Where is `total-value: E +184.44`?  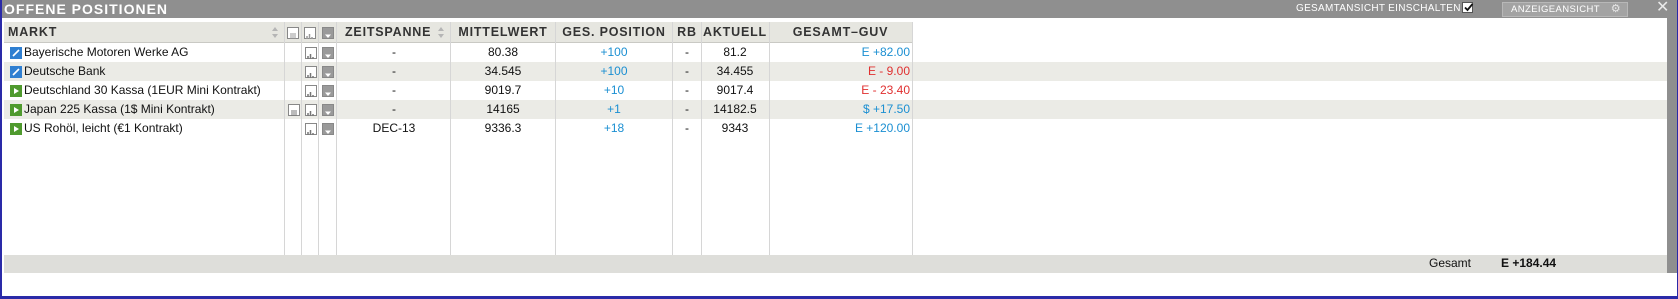
total-value: E +184.44 is located at coordinates (1529, 263).